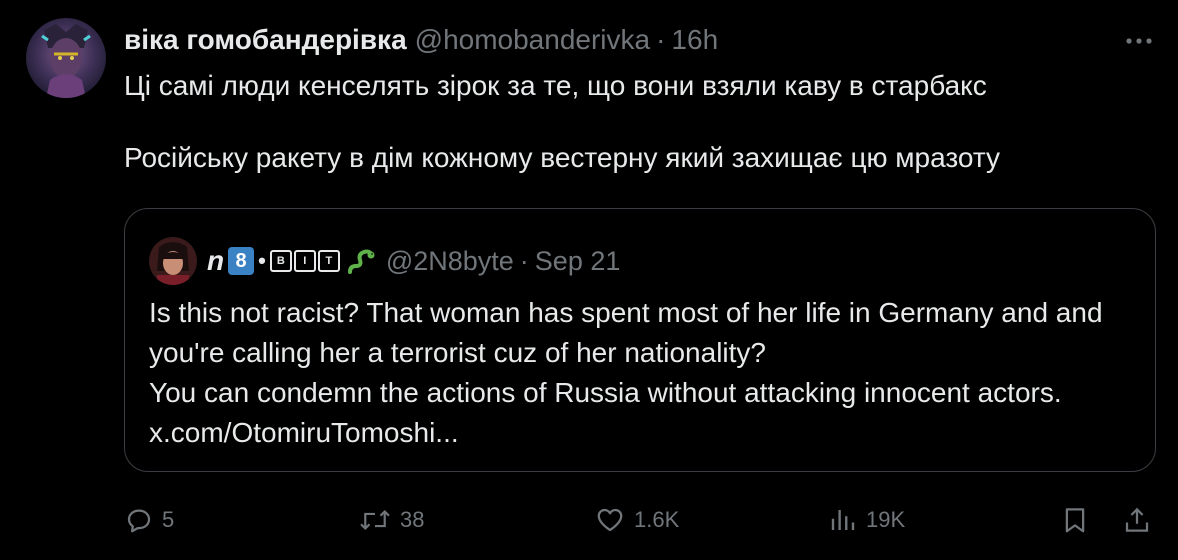 The image size is (1178, 560). Describe the element at coordinates (532, 40) in the screenshot. I see `author-handle: @homobanderivka` at that location.